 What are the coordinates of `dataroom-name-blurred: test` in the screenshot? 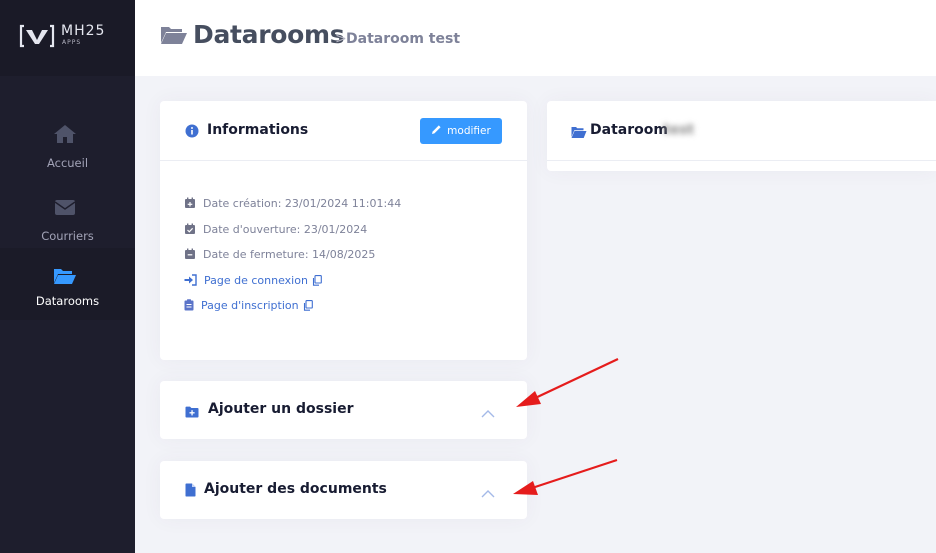 It's located at (679, 130).